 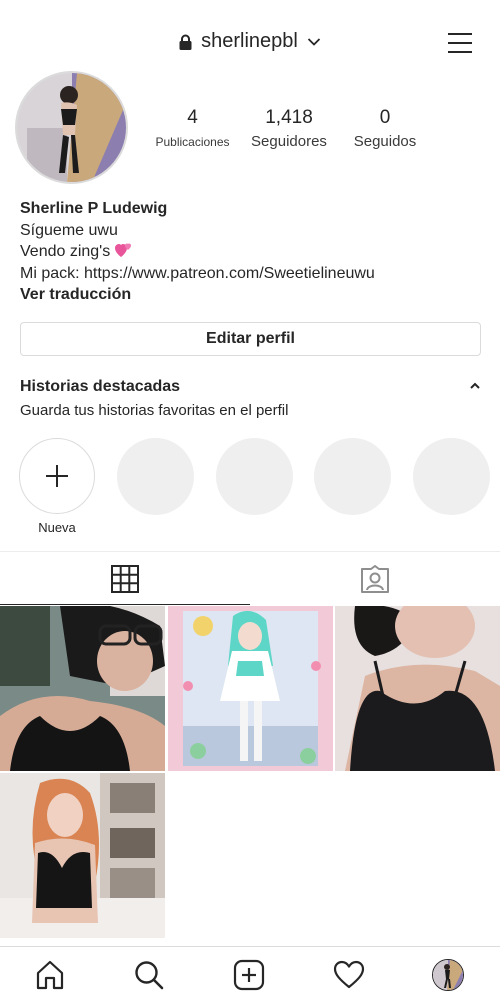 What do you see at coordinates (250, 339) in the screenshot?
I see `edit-profile-button: Editar perfil` at bounding box center [250, 339].